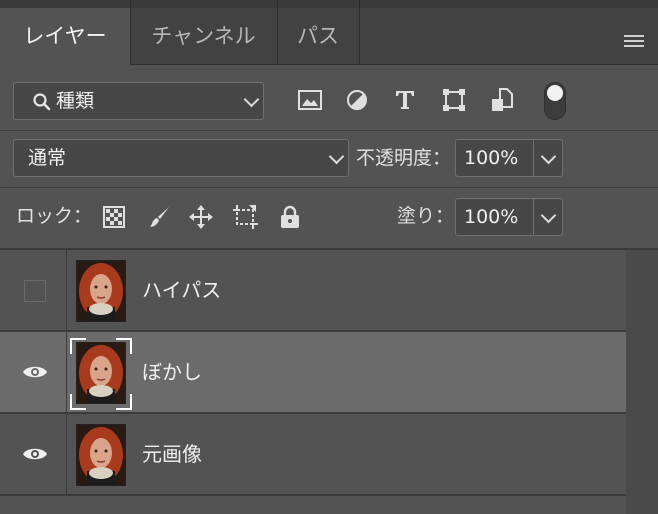 The image size is (658, 514). I want to click on fill-label: 塗り：, so click(426, 216).